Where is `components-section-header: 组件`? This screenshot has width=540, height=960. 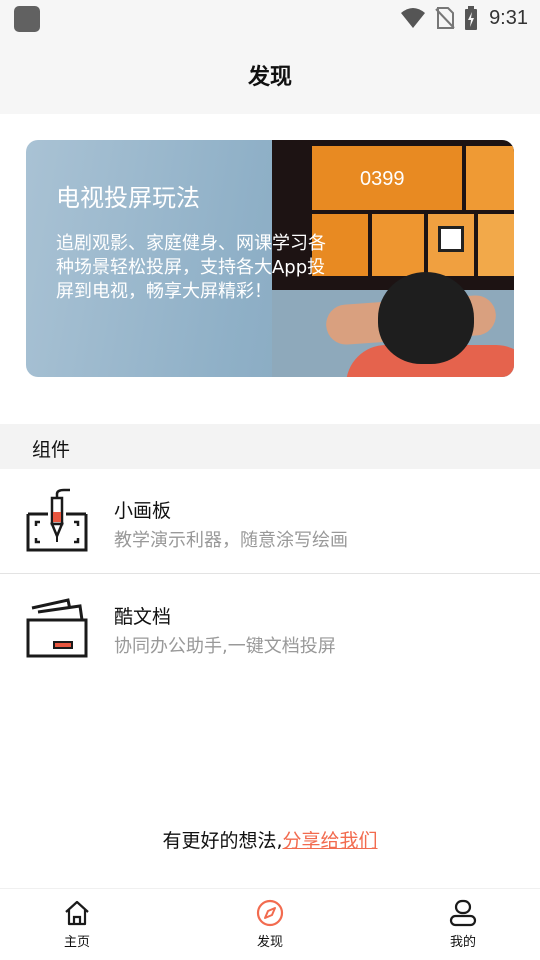
components-section-header: 组件 is located at coordinates (270, 446).